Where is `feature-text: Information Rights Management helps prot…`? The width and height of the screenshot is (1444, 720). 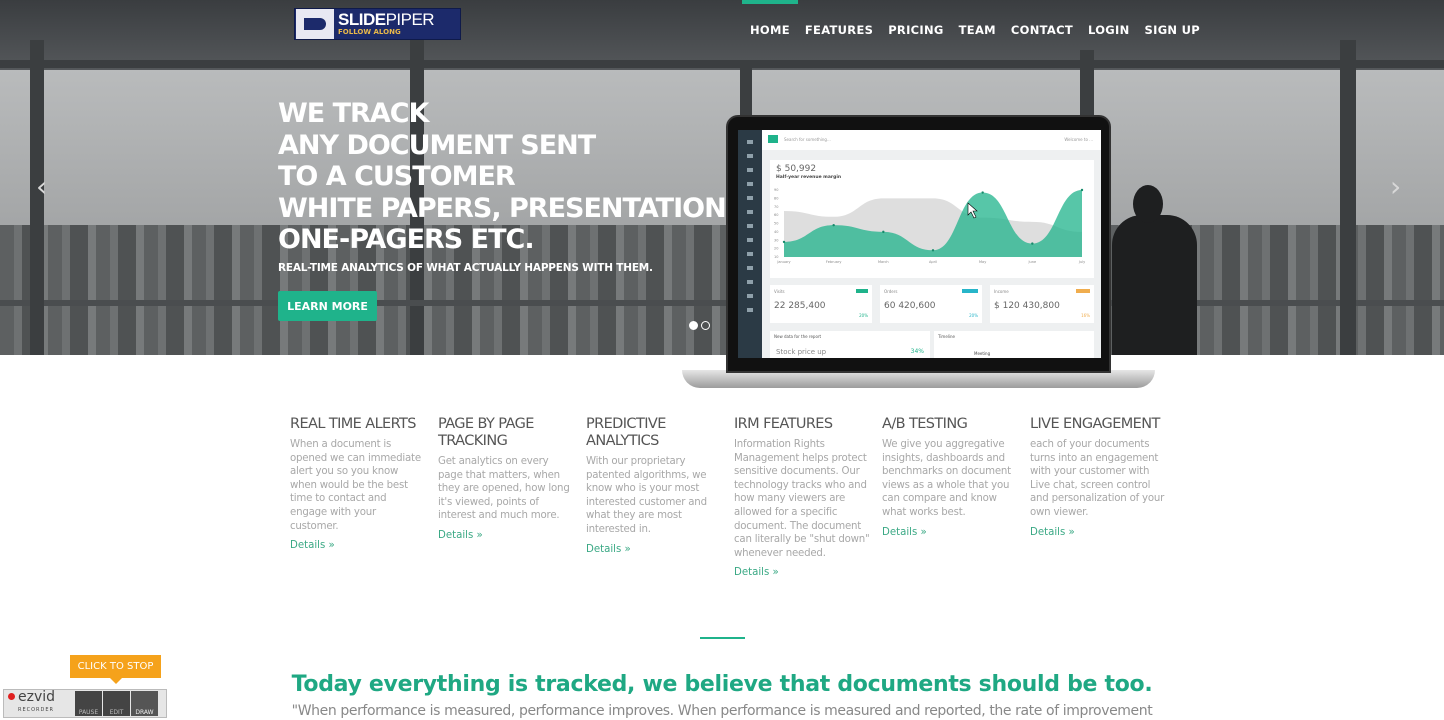
feature-text: Information Rights Management helps prot… is located at coordinates (802, 499).